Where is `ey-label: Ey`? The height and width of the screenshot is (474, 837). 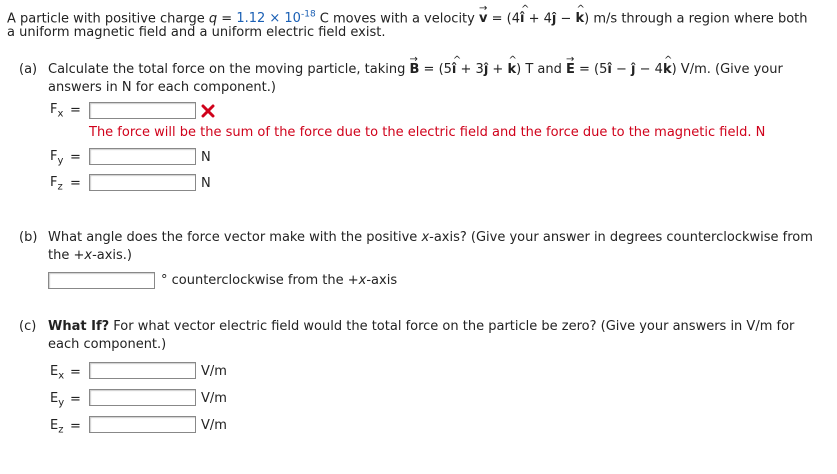
ey-label: Ey is located at coordinates (57, 400).